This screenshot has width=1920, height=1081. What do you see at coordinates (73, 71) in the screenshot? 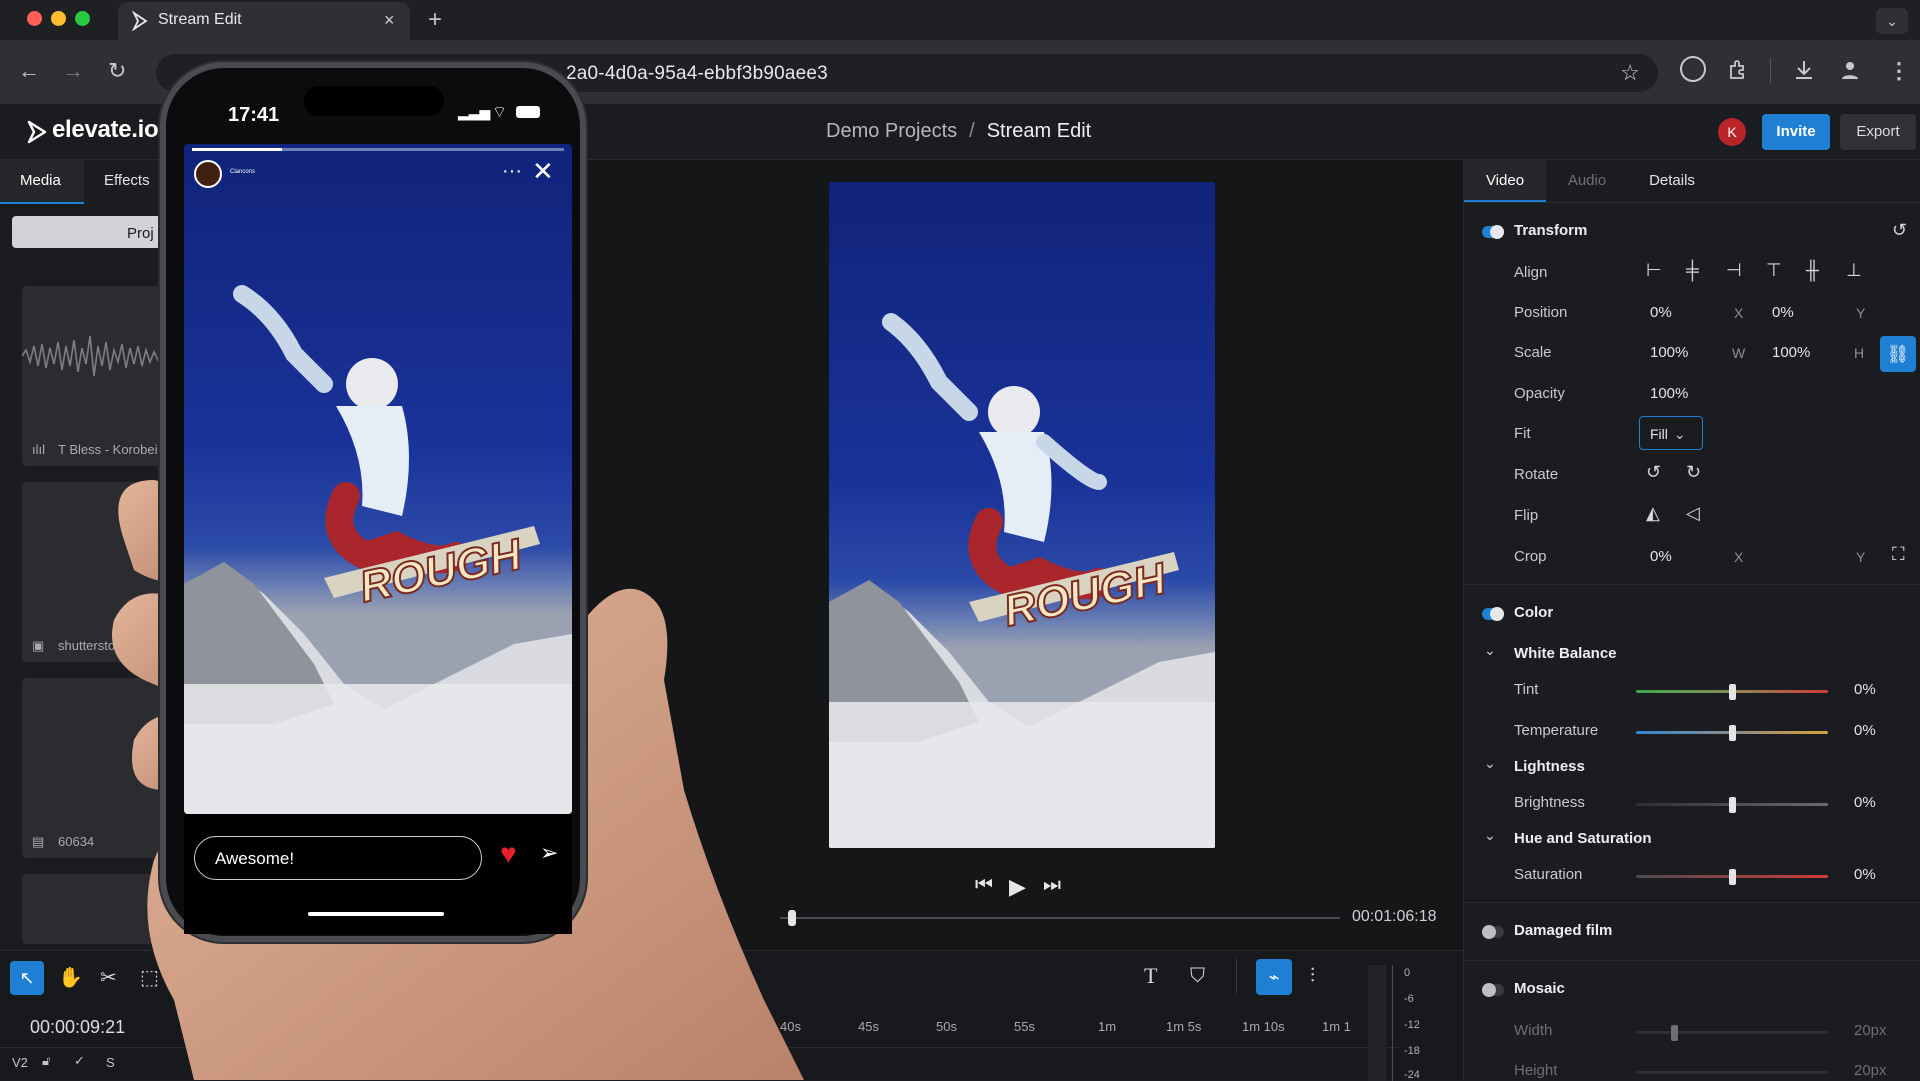
I see `forward-icon: →` at bounding box center [73, 71].